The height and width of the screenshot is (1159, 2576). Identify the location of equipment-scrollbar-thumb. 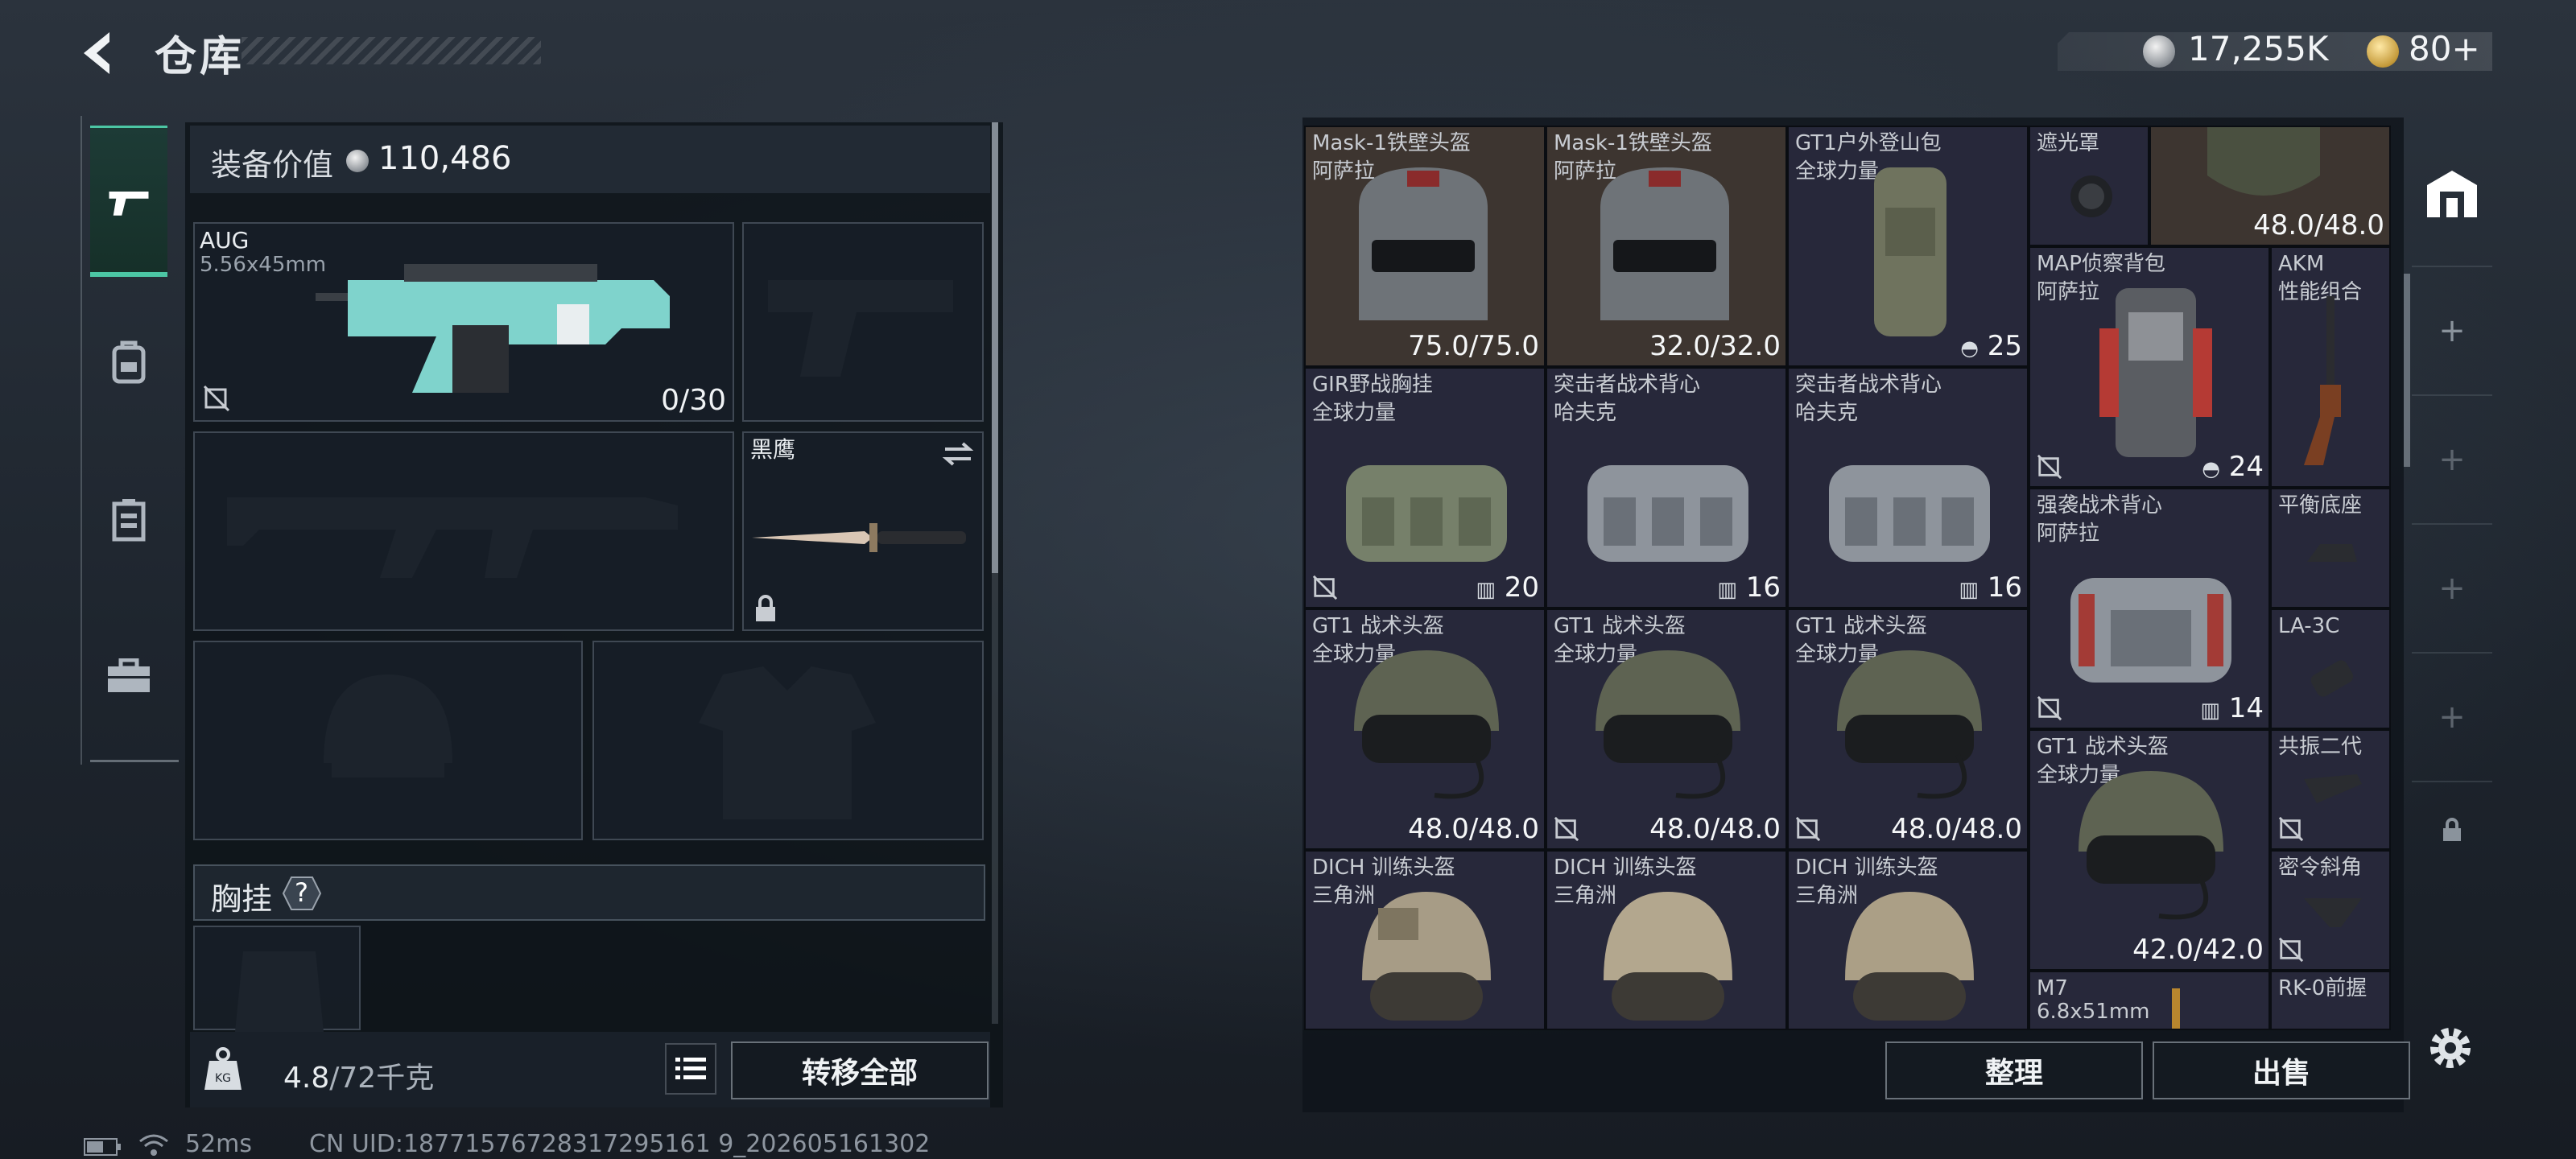
(995, 347).